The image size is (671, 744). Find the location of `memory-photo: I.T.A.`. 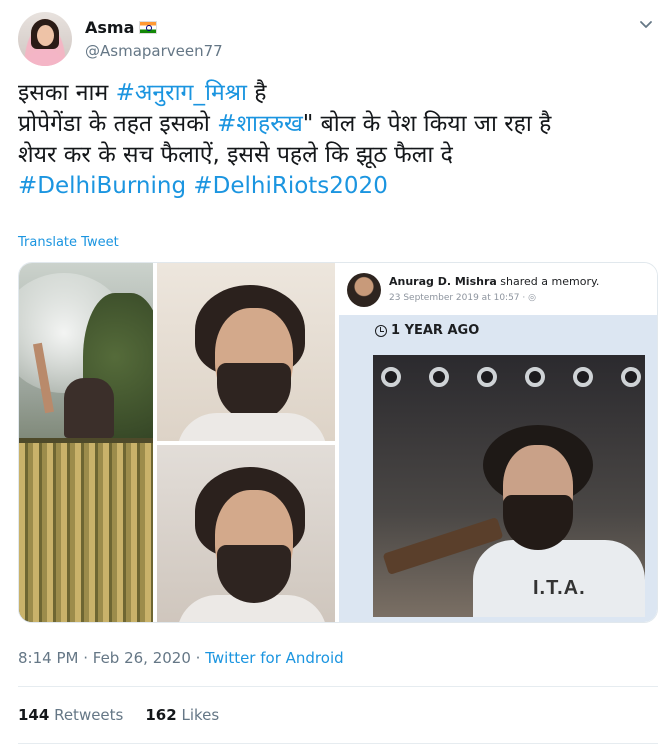

memory-photo: I.T.A. is located at coordinates (509, 486).